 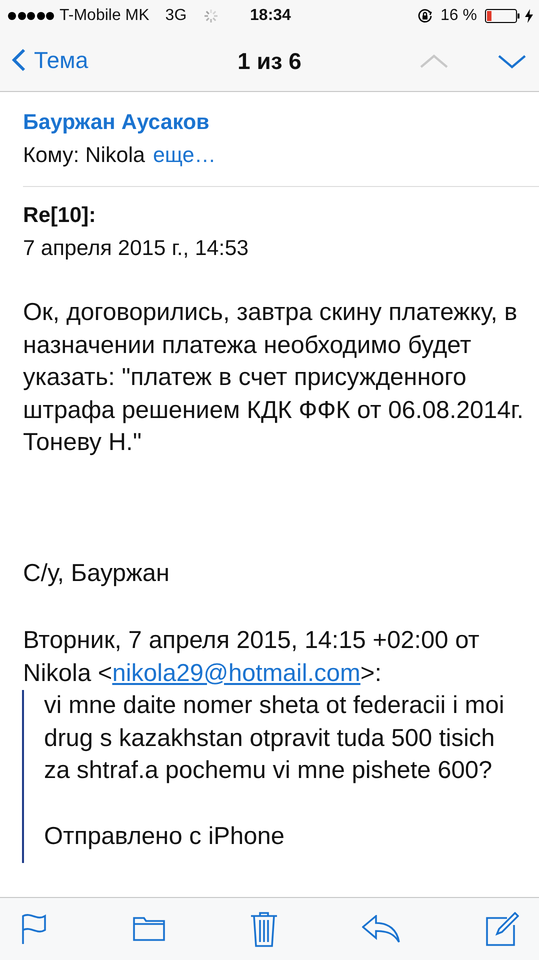 I want to click on battery-percent: 16 %, so click(x=458, y=16).